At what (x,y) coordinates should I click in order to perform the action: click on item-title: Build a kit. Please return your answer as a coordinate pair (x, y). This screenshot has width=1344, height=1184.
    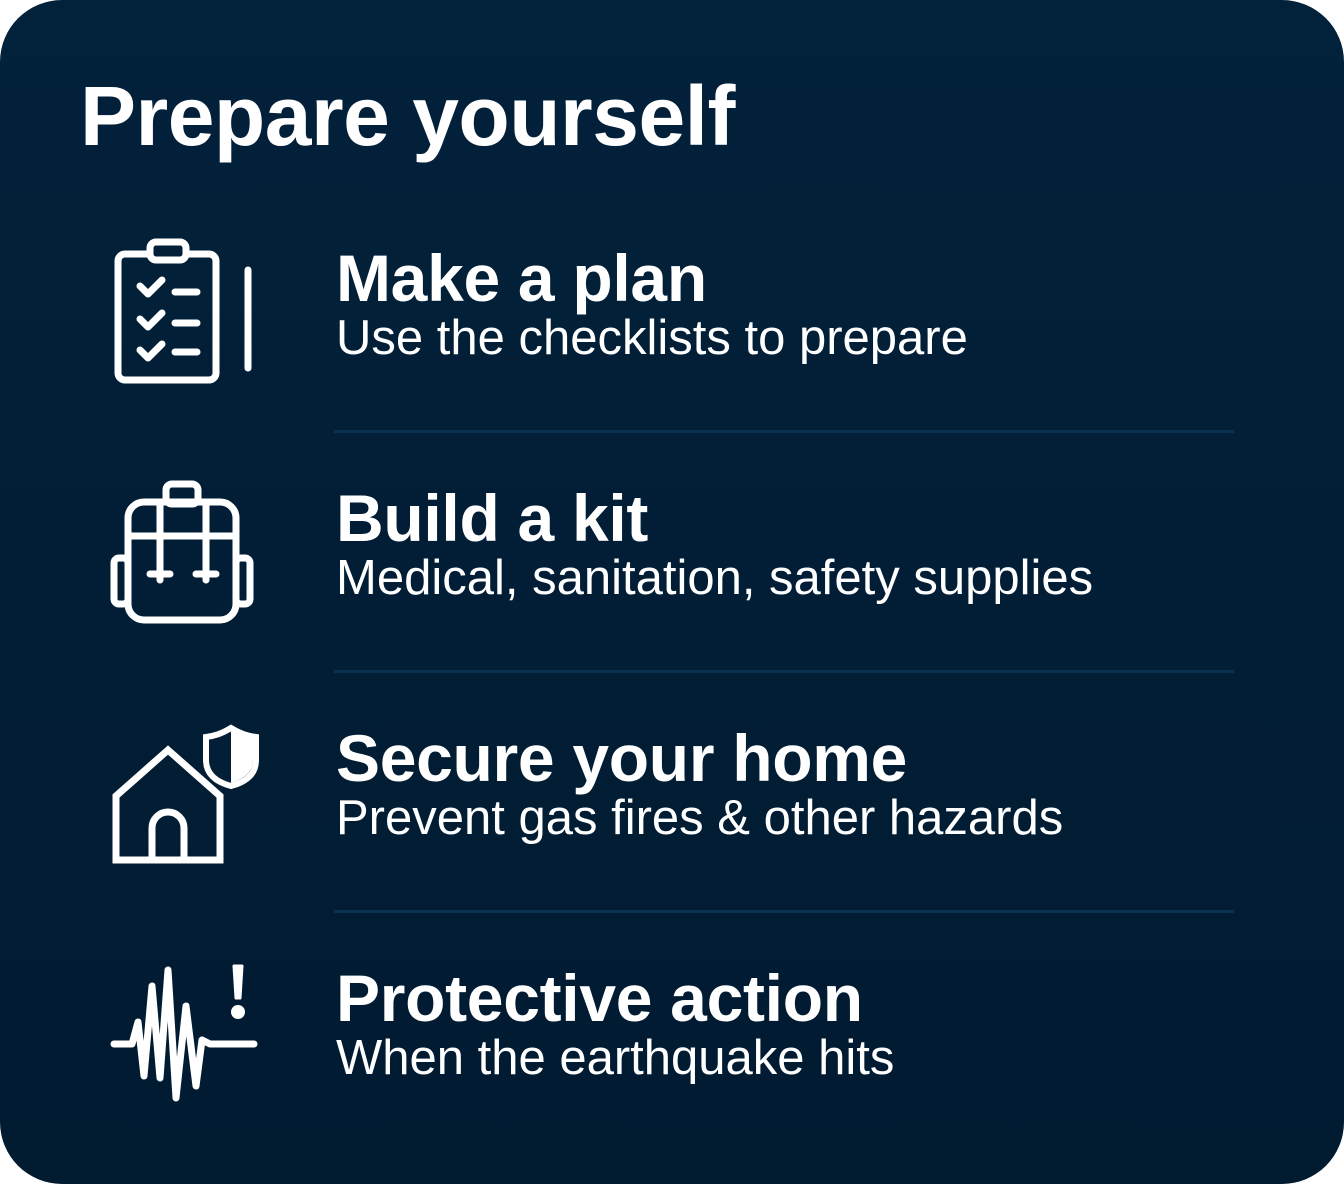
    Looking at the image, I should click on (492, 518).